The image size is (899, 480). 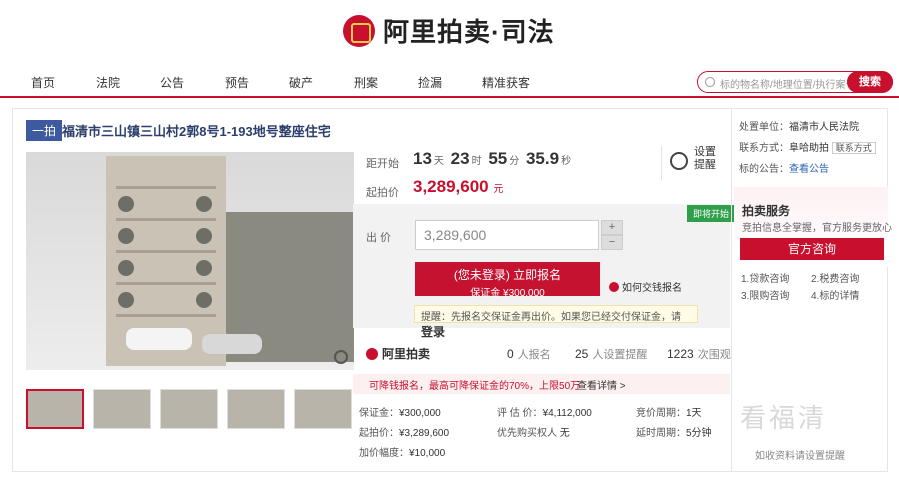 I want to click on purchase-limit-link: 3.限购咨询, so click(x=765, y=294).